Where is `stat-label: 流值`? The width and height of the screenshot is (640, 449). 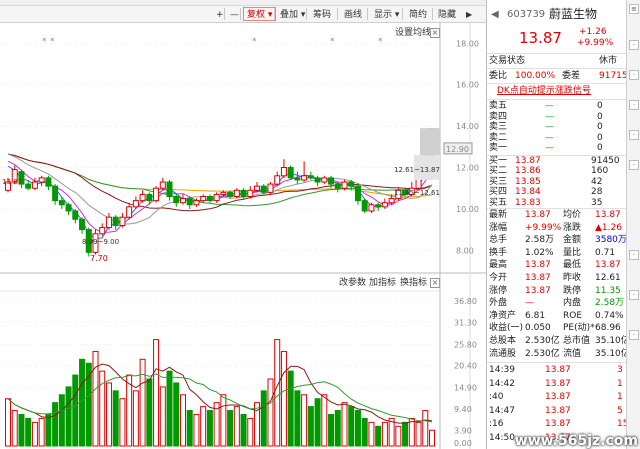
stat-label: 流值 is located at coordinates (572, 353).